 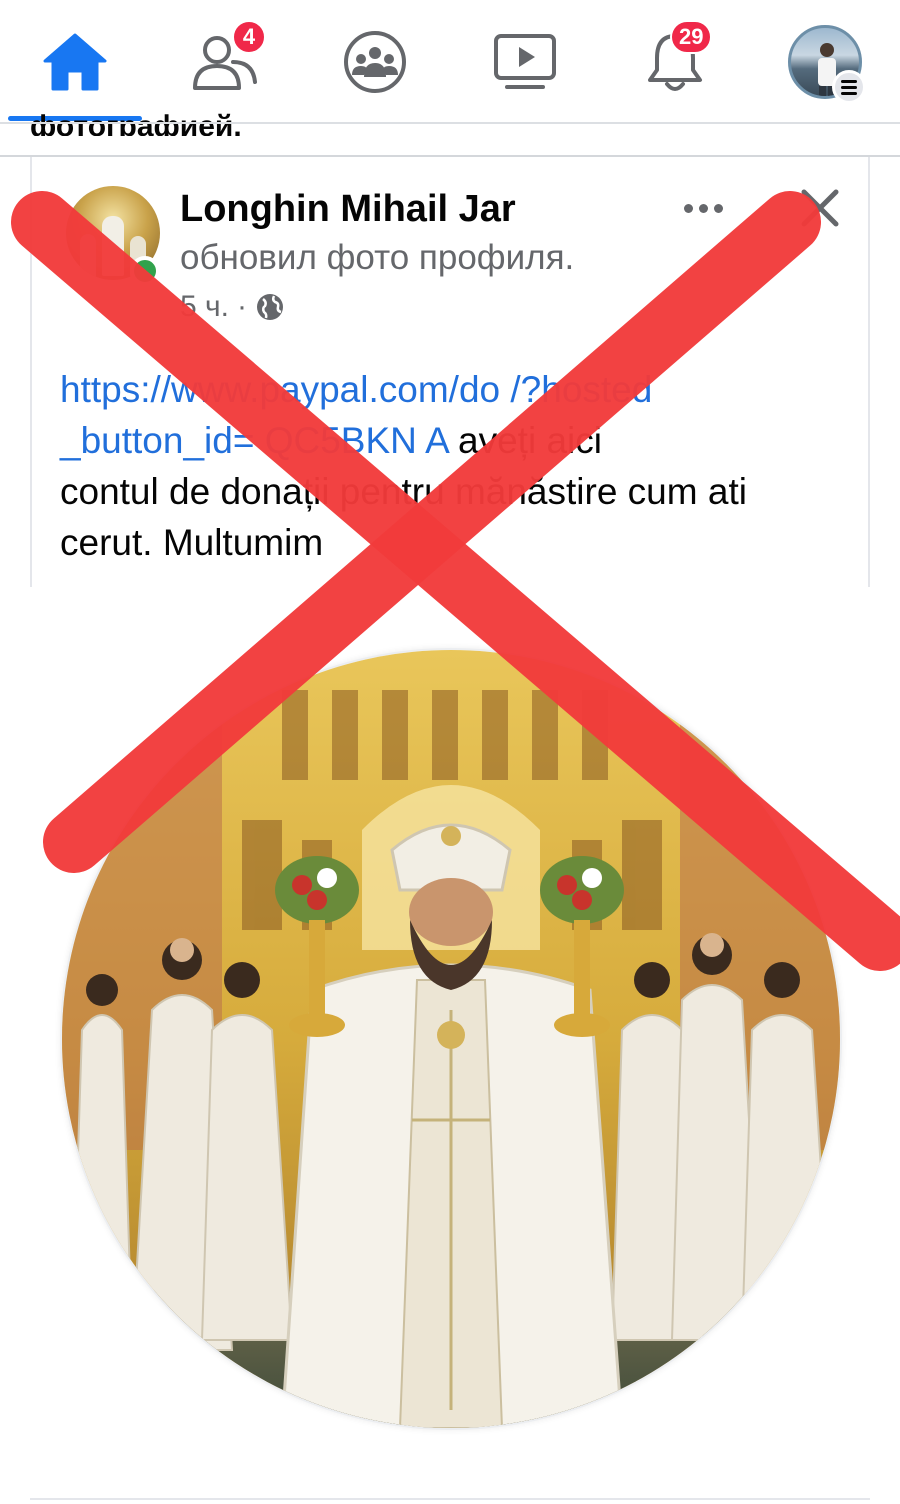 I want to click on previous-post-text: фотографией., so click(x=136, y=123).